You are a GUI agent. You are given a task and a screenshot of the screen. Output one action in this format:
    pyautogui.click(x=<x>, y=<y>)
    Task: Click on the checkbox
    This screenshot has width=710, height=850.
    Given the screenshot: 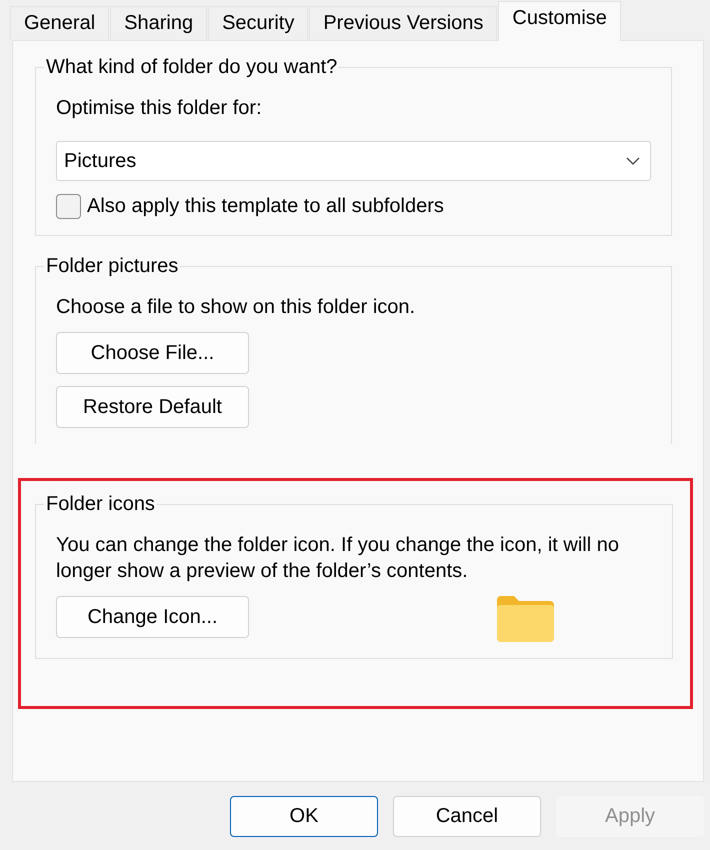 What is the action you would take?
    pyautogui.click(x=68, y=206)
    